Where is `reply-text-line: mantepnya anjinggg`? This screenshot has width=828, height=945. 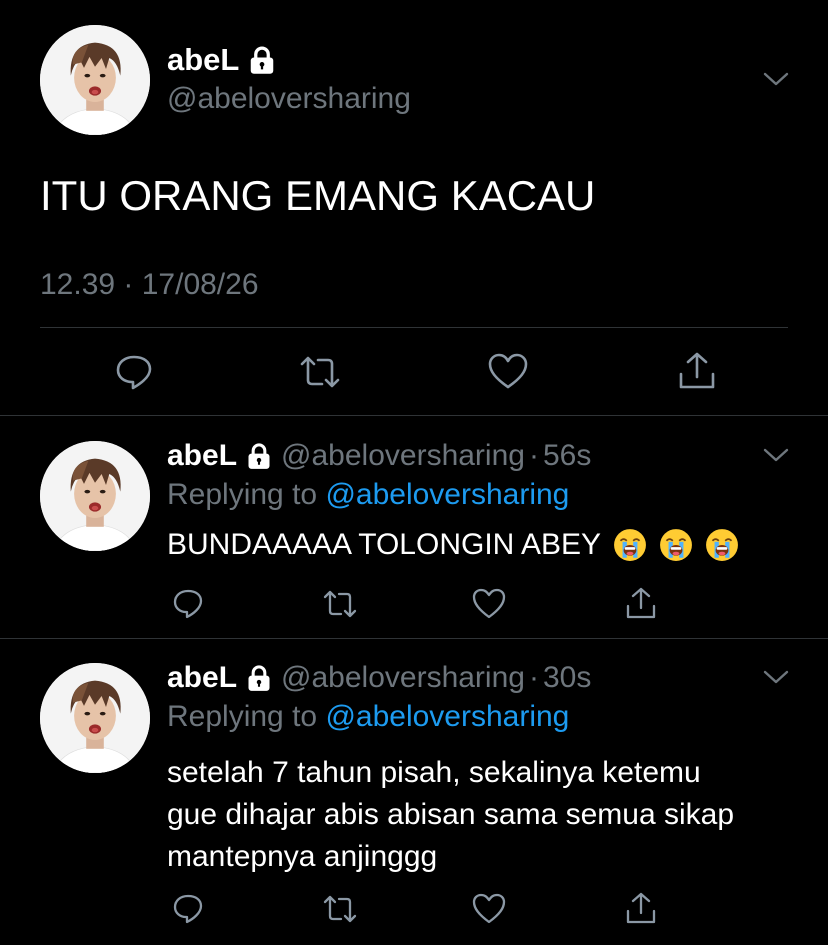
reply-text-line: mantepnya anjinggg is located at coordinates (302, 856).